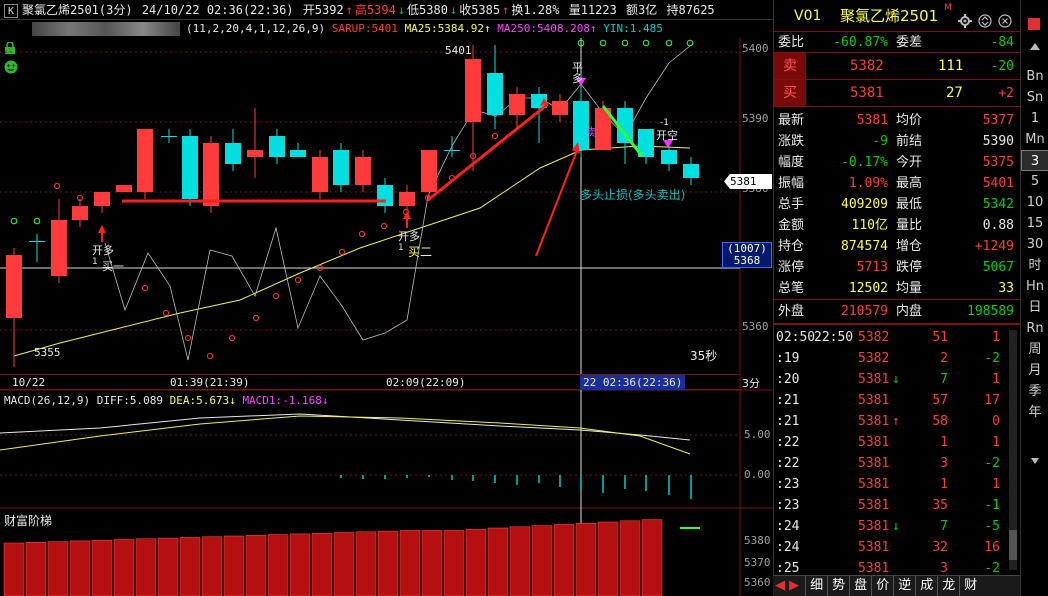 The height and width of the screenshot is (596, 1048). I want to click on tick-time: :21, so click(788, 421).